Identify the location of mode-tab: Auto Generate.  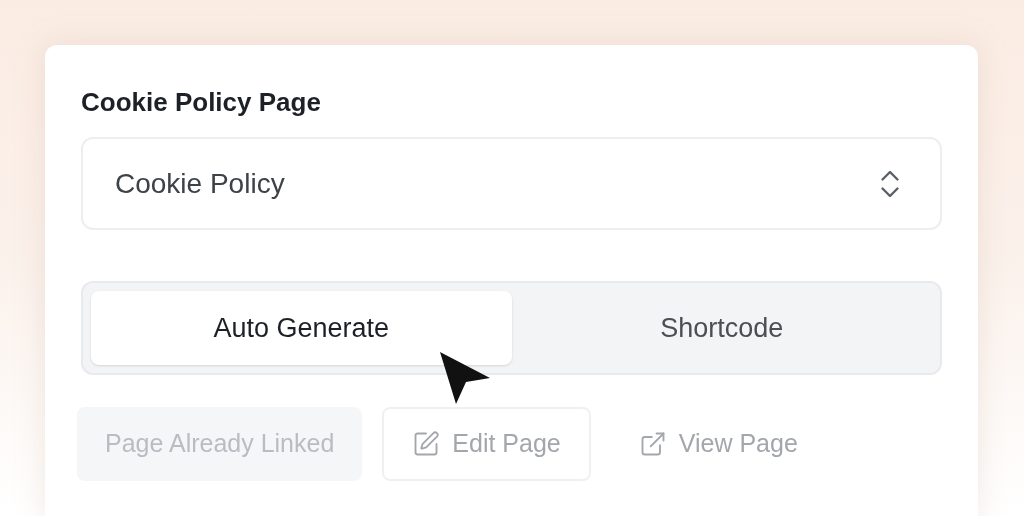
(301, 328).